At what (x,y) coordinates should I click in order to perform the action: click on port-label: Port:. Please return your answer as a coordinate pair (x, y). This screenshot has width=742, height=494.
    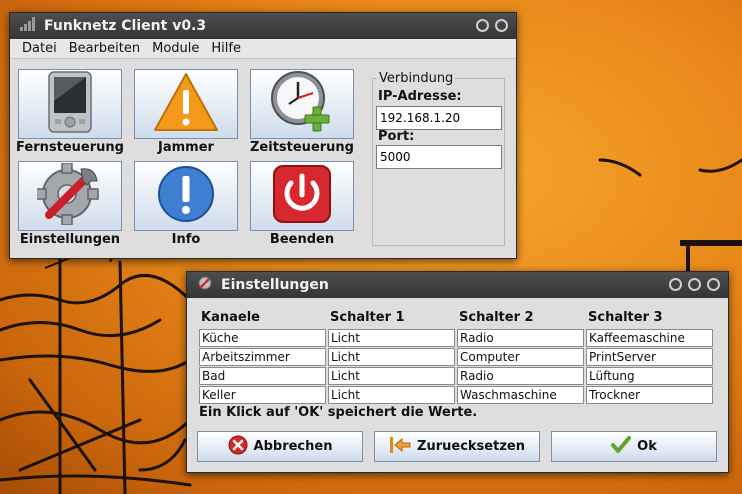
    Looking at the image, I should click on (396, 136).